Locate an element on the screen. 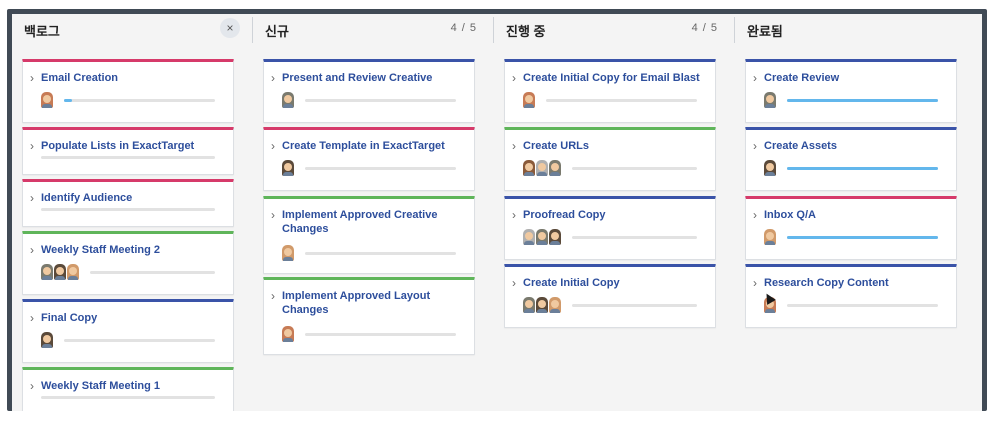 The image size is (1000, 428). task-card: › Implement Approved Creative Changes is located at coordinates (369, 235).